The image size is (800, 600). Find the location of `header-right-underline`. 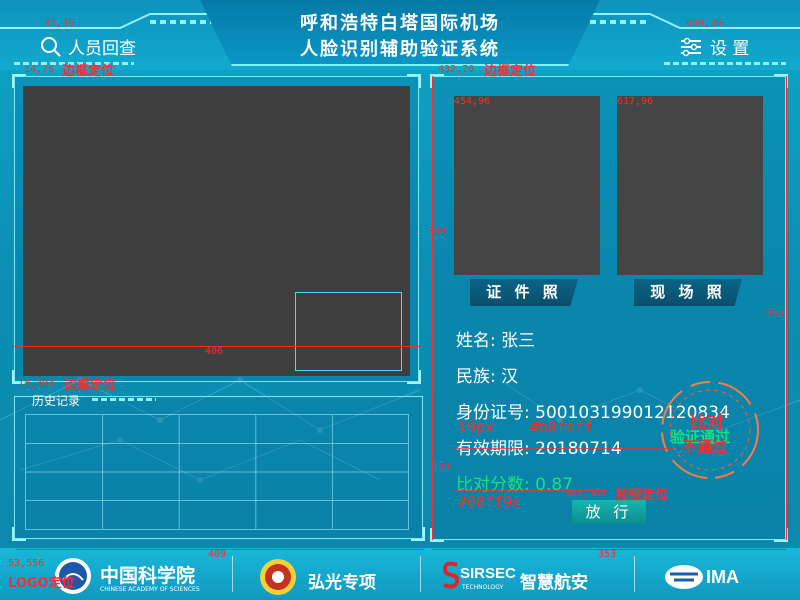

header-right-underline is located at coordinates (725, 63).